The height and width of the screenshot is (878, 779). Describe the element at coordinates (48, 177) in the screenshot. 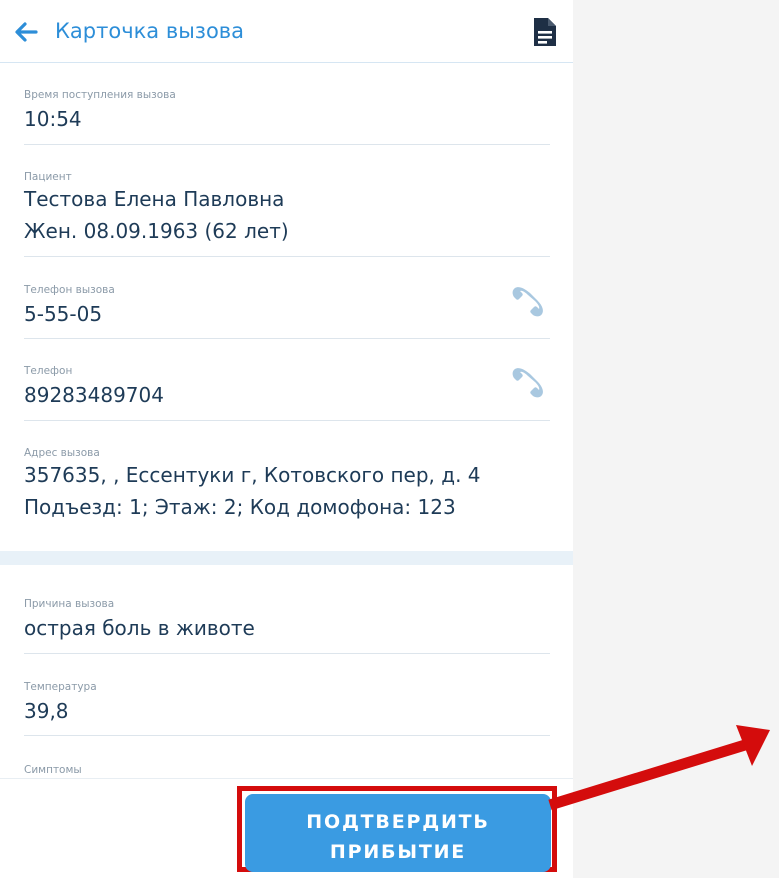

I see `patient-label: Пациент` at that location.